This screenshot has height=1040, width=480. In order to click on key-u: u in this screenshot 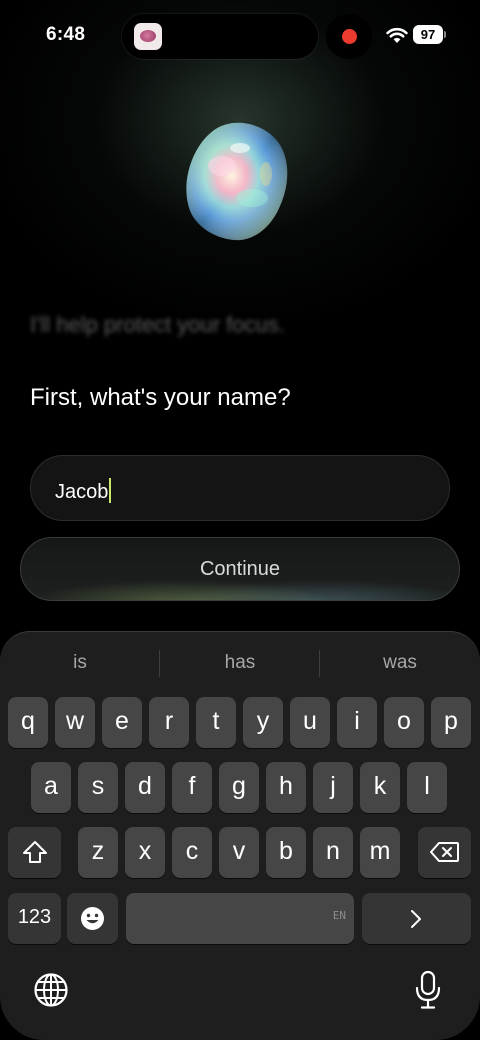, I will do `click(310, 722)`.